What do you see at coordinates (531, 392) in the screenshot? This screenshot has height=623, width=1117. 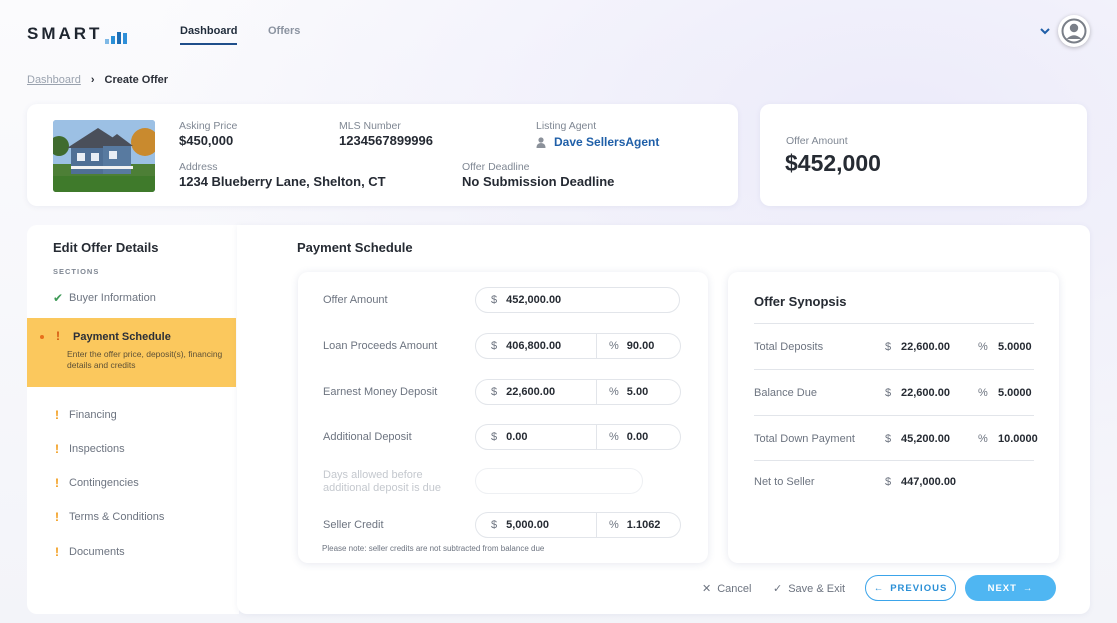 I see `earnest-money-amount-value: 22,600.00` at bounding box center [531, 392].